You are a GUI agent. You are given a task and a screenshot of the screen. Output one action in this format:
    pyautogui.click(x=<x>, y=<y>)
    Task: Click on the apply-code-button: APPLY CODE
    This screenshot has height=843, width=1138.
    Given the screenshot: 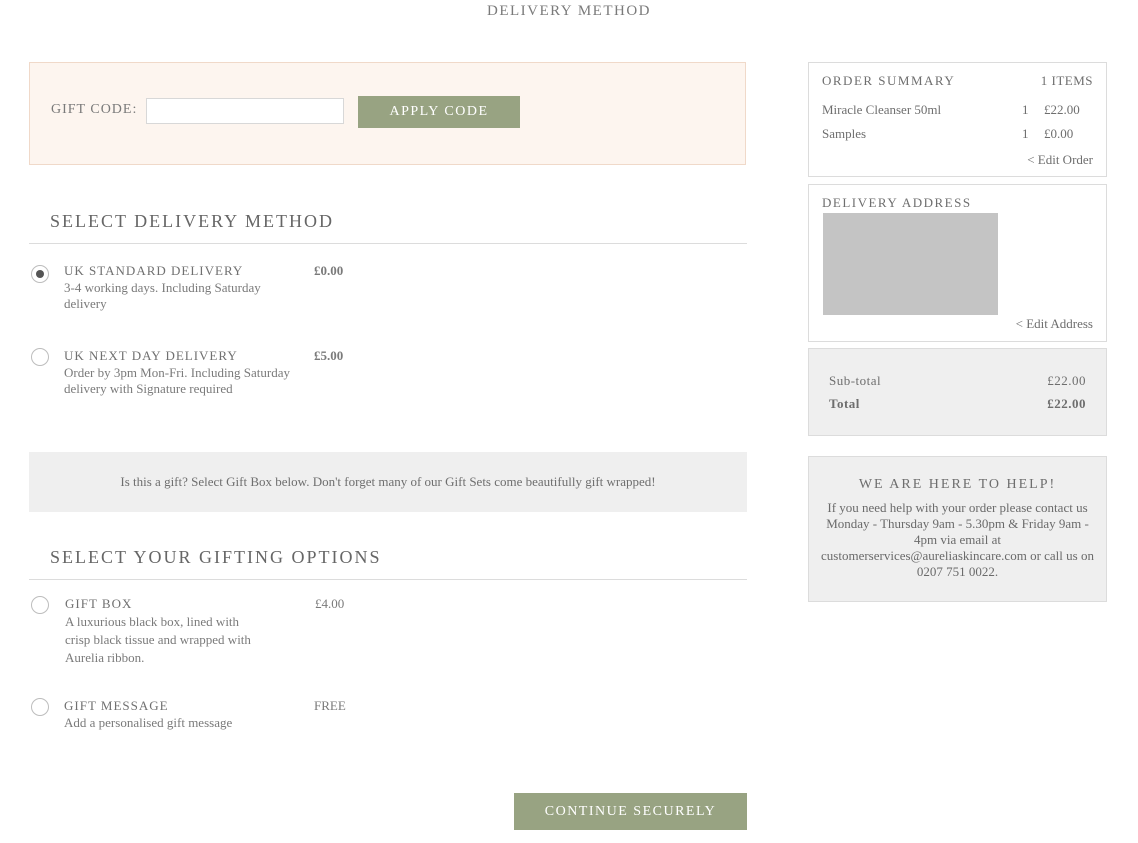 What is the action you would take?
    pyautogui.click(x=439, y=112)
    